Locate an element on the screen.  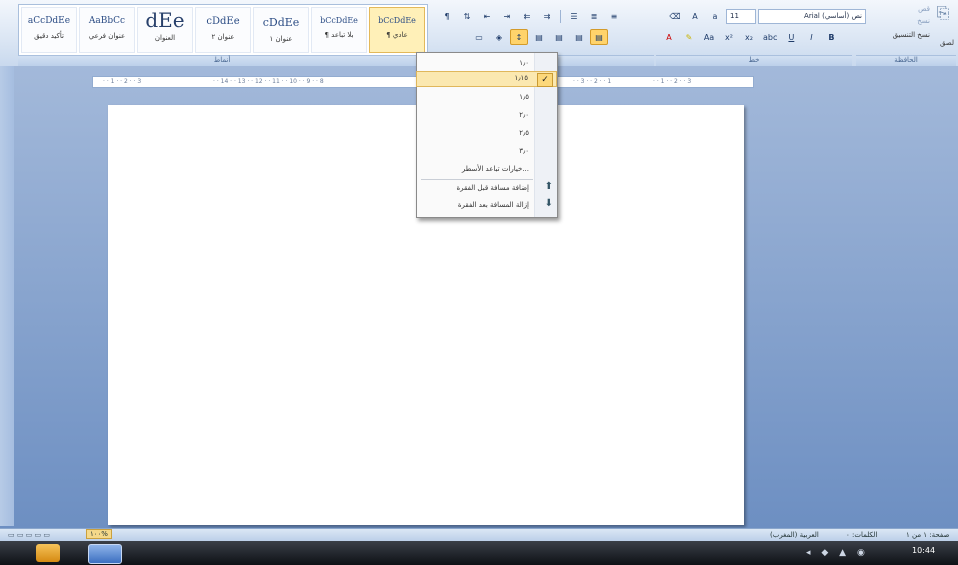
line-spacing-option-label: ١٫١٥ is located at coordinates (521, 78).